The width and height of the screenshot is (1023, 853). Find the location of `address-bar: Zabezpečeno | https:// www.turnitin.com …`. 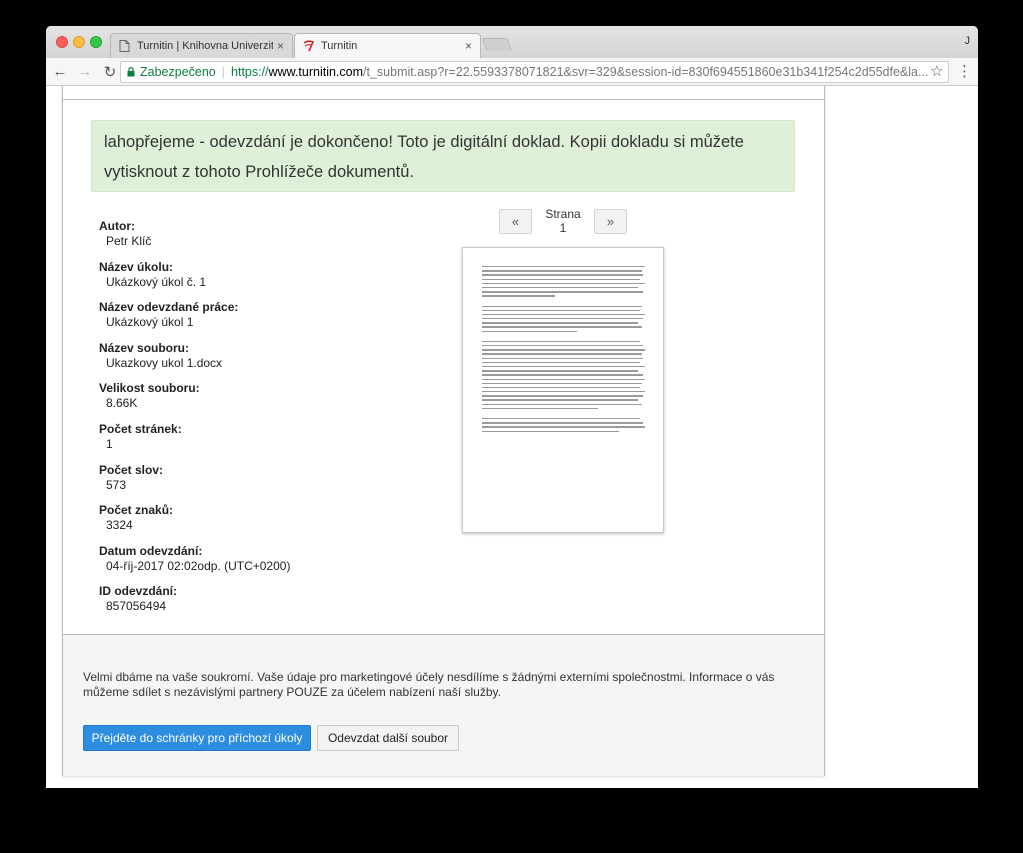

address-bar: Zabezpečeno | https:// www.turnitin.com … is located at coordinates (534, 72).